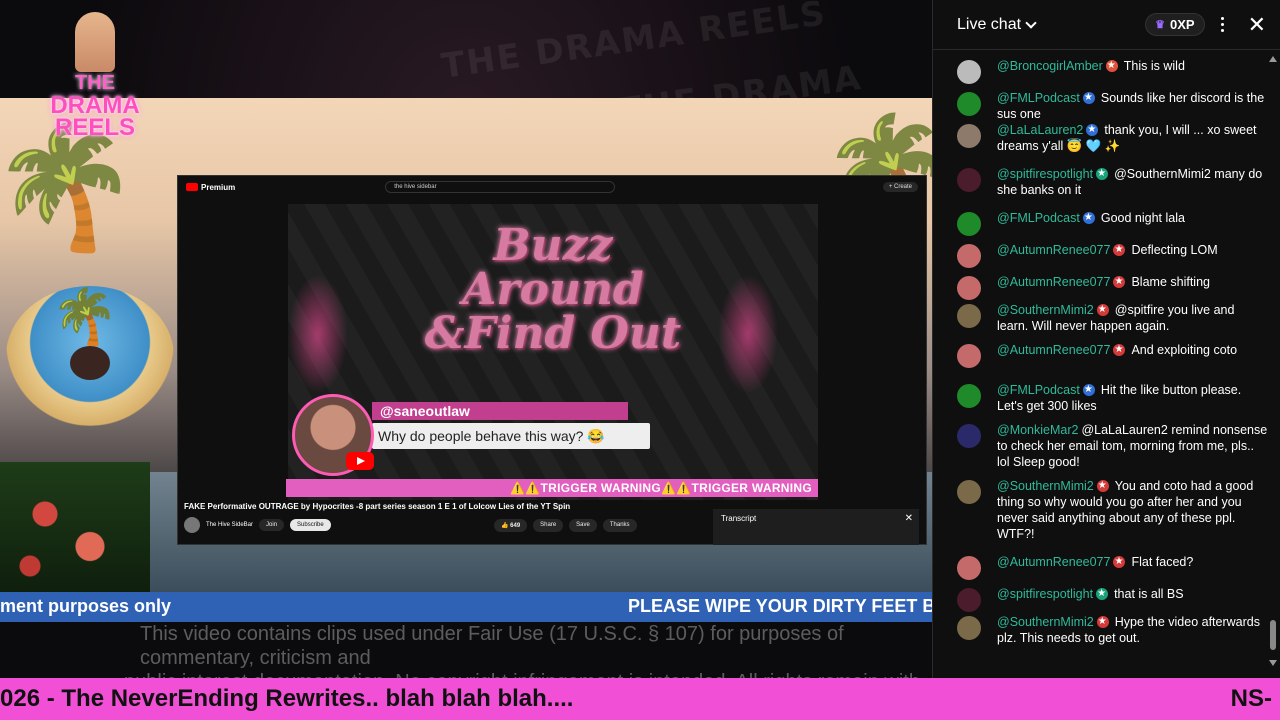 The width and height of the screenshot is (1280, 720). Describe the element at coordinates (1273, 59) in the screenshot. I see `scroll-up-icon` at that location.